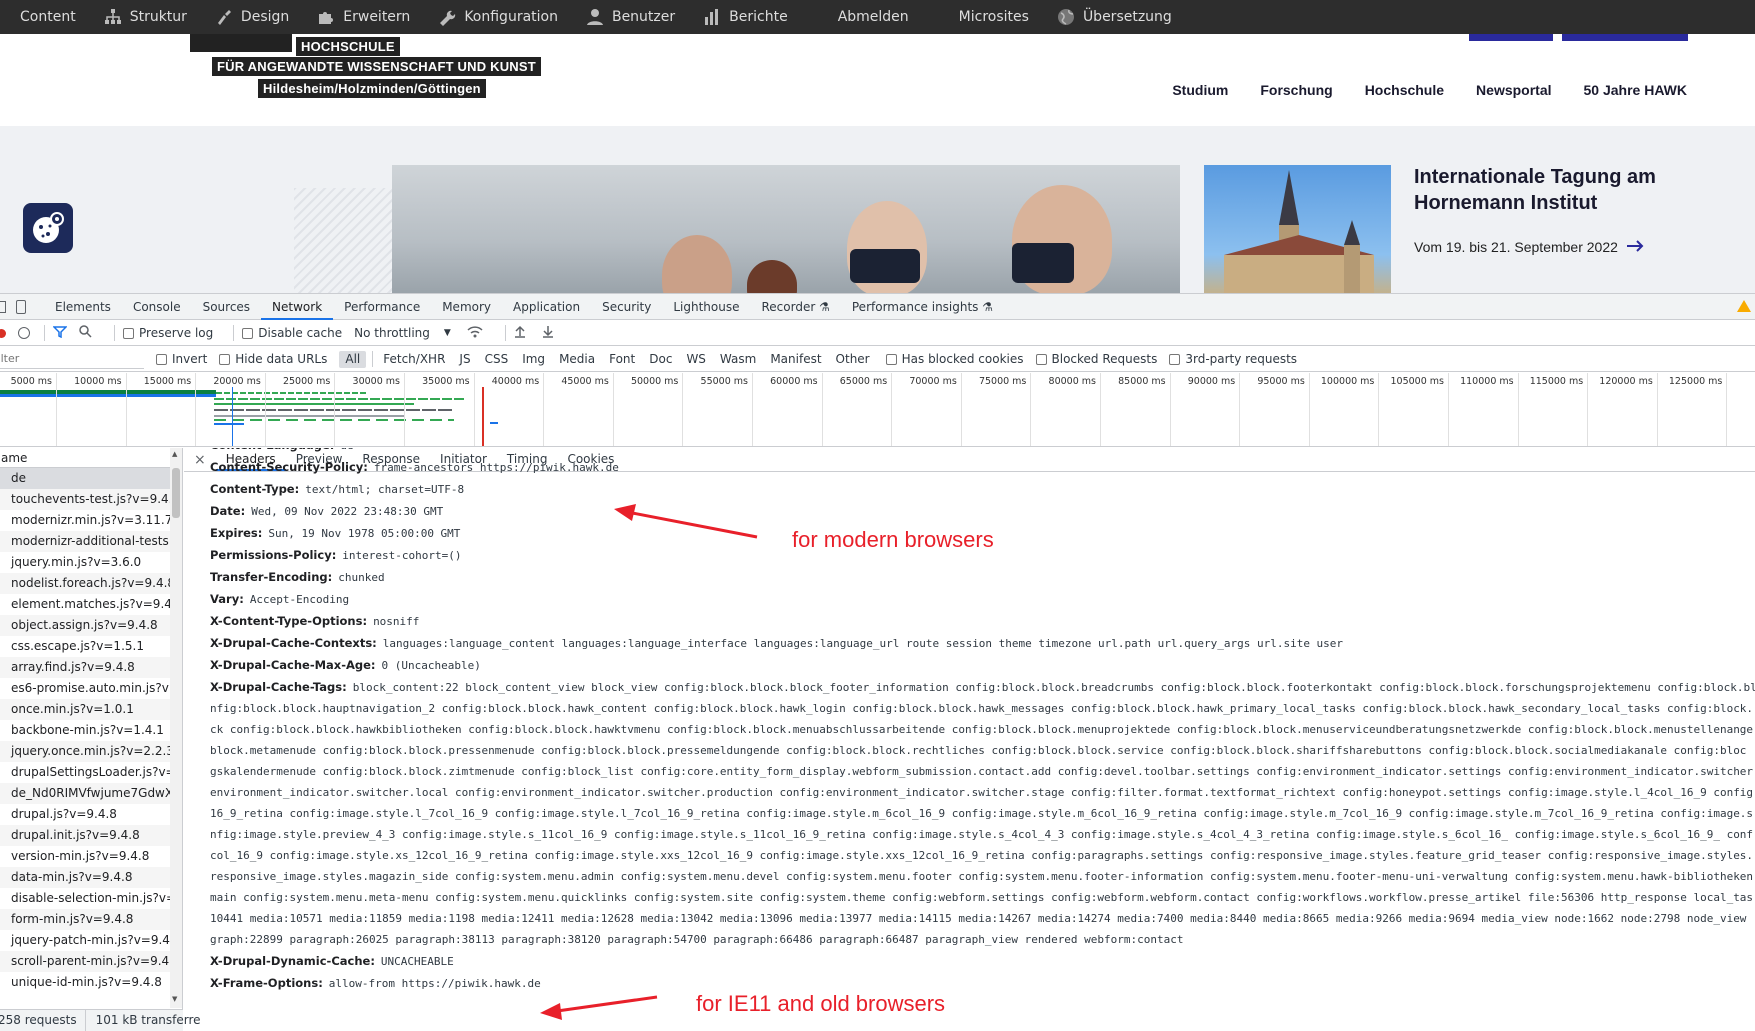 The image size is (1755, 1031). I want to click on request-row: form-min.js?v=9.4.8, so click(91, 919).